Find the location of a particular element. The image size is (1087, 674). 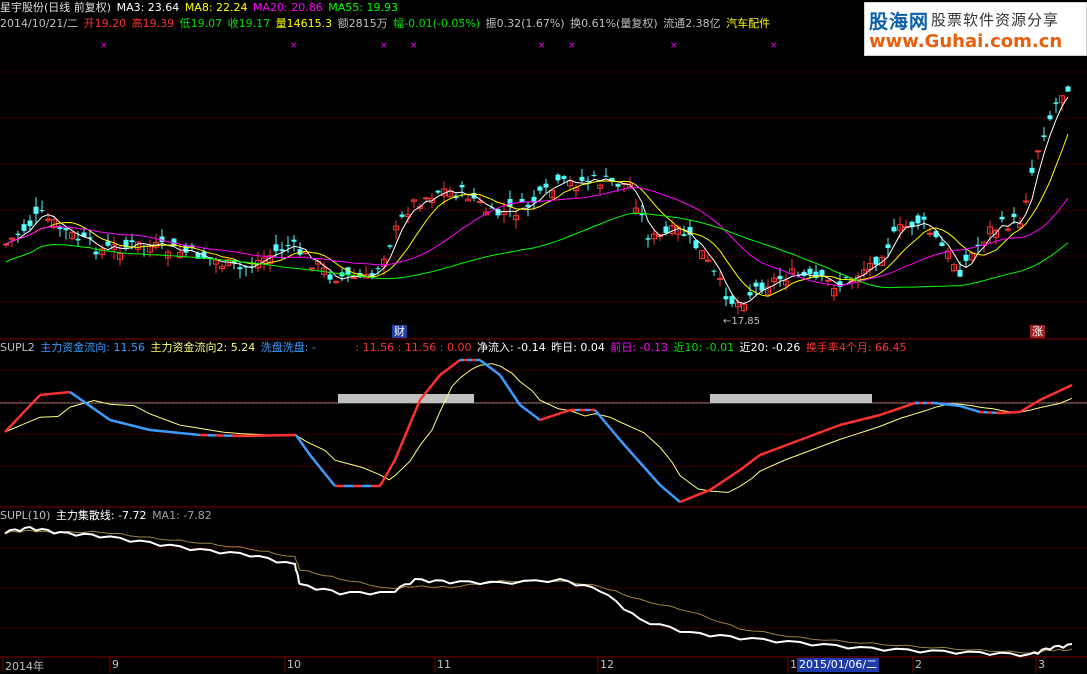

finance-badge: 财 is located at coordinates (399, 331).